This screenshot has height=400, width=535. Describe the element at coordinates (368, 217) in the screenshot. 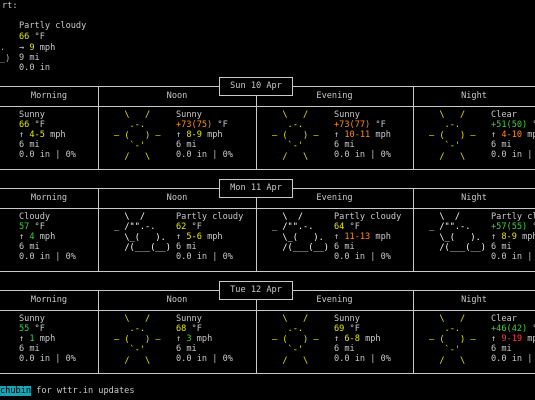

I see `condition-text: Partly cloudy` at that location.